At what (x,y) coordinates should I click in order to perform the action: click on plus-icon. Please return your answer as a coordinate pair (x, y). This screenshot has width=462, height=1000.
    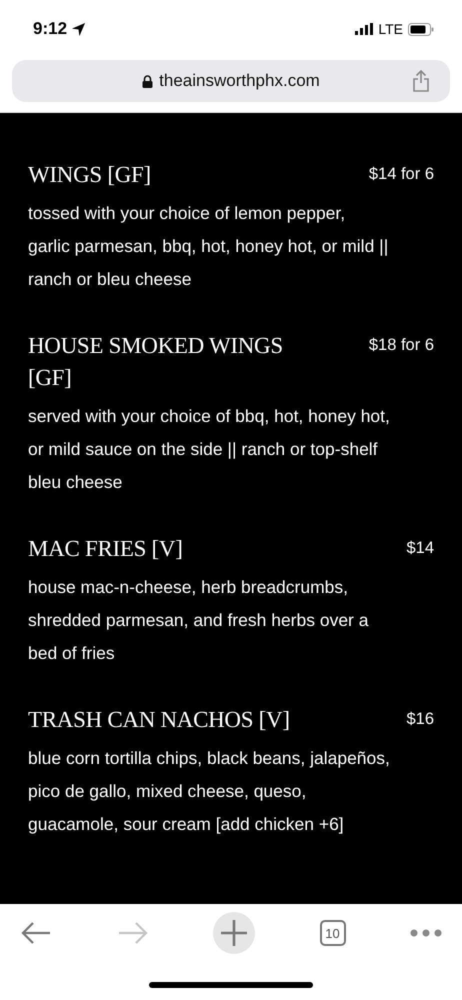
    Looking at the image, I should click on (234, 933).